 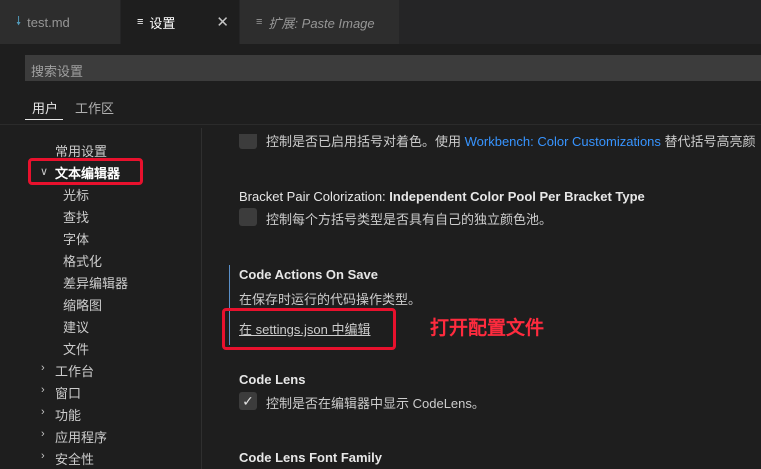 I want to click on tab-extension-paste-image: ≡ 扩展: Paste Image, so click(x=320, y=22).